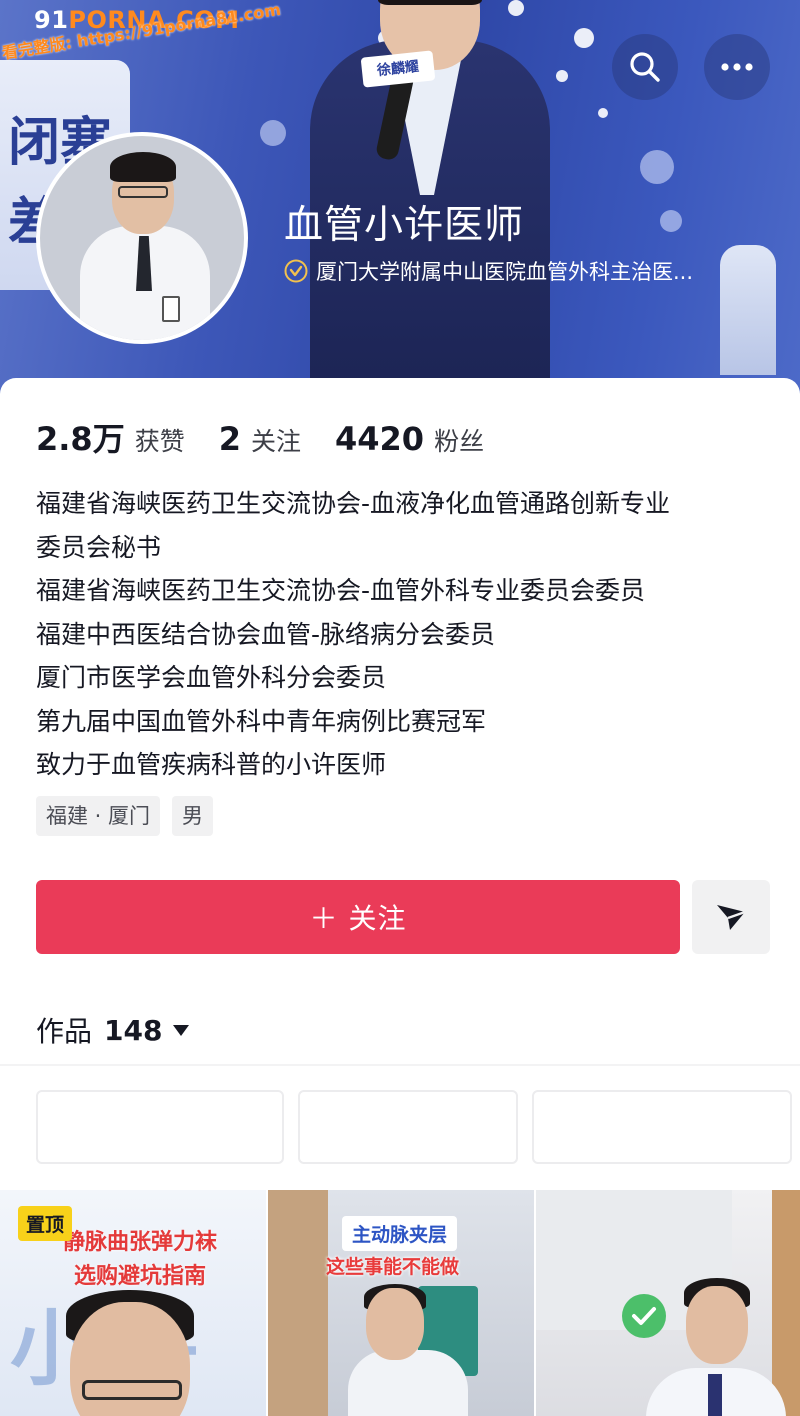 The image size is (800, 1416). Describe the element at coordinates (400, 1065) in the screenshot. I see `divider` at that location.